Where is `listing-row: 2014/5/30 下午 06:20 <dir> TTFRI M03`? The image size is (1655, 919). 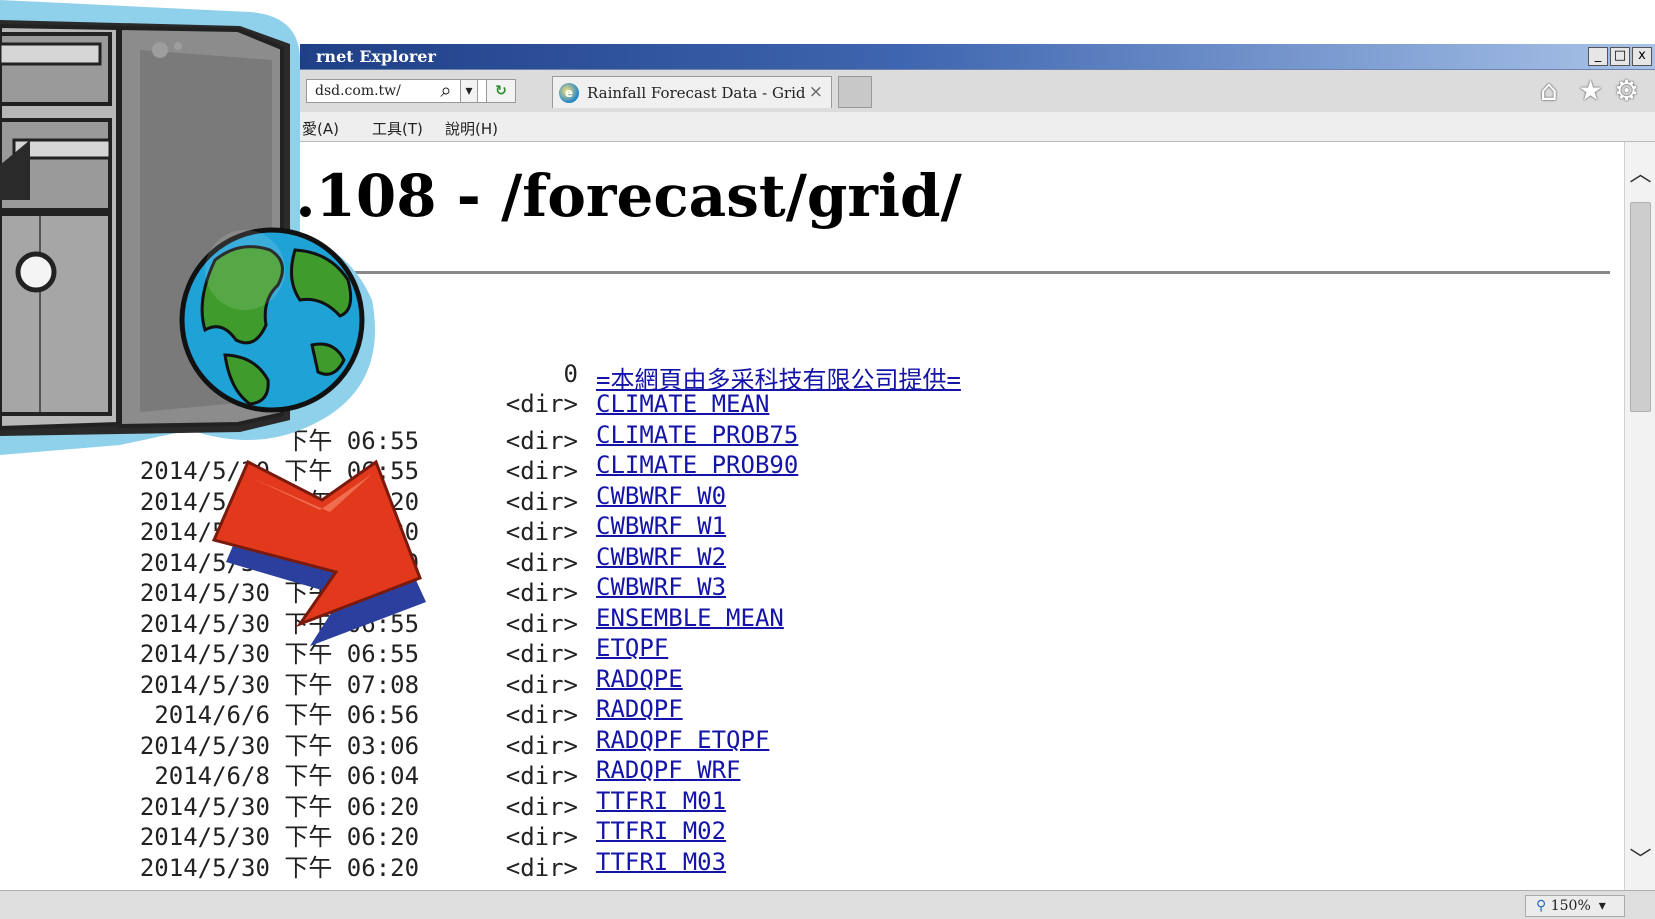
listing-row: 2014/5/30 下午 06:20 <dir> TTFRI M03 is located at coordinates (518, 865).